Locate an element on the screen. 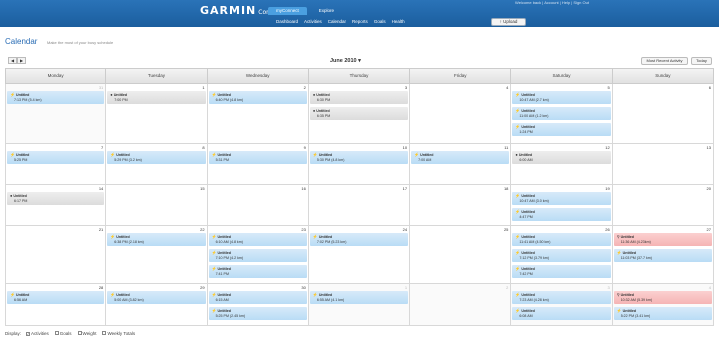 The height and width of the screenshot is (343, 719). upload-button: ↑ Upload is located at coordinates (508, 22).